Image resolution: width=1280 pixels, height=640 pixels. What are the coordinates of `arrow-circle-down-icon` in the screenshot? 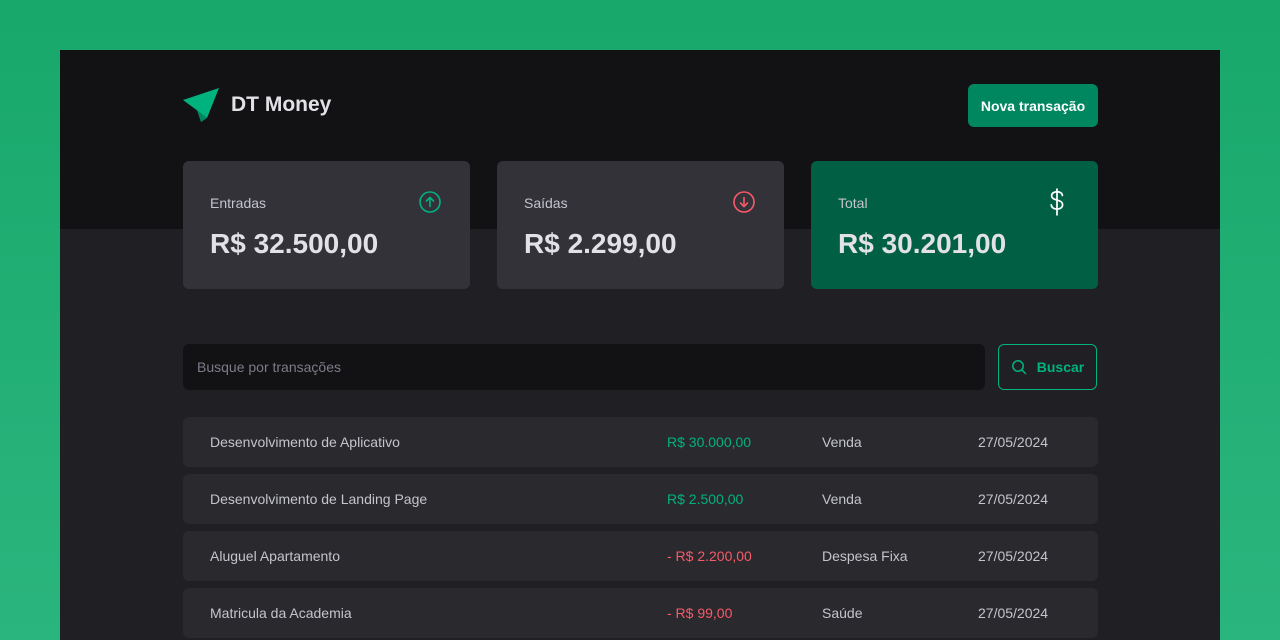 It's located at (744, 202).